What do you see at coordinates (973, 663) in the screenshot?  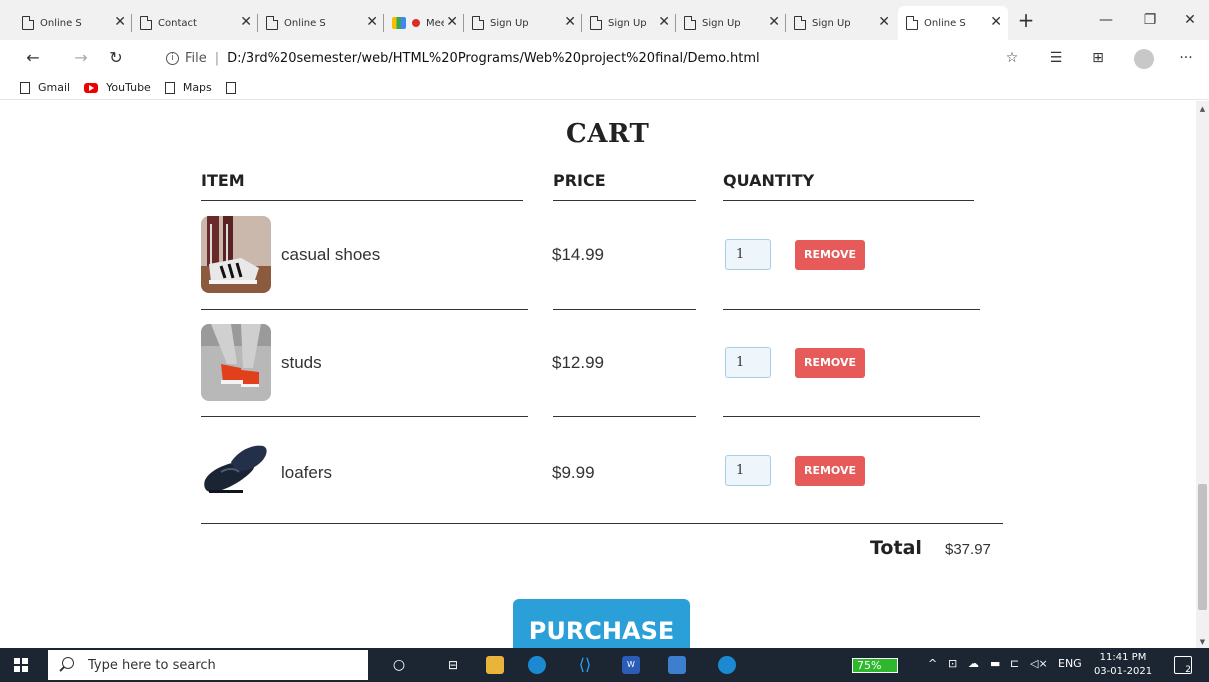 I see `onedrive-cloud-icon: ☁` at bounding box center [973, 663].